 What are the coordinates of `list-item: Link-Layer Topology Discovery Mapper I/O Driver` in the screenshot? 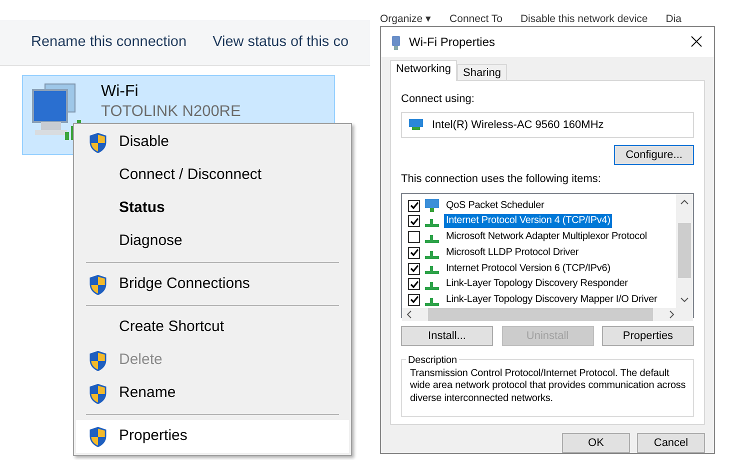 It's located at (552, 299).